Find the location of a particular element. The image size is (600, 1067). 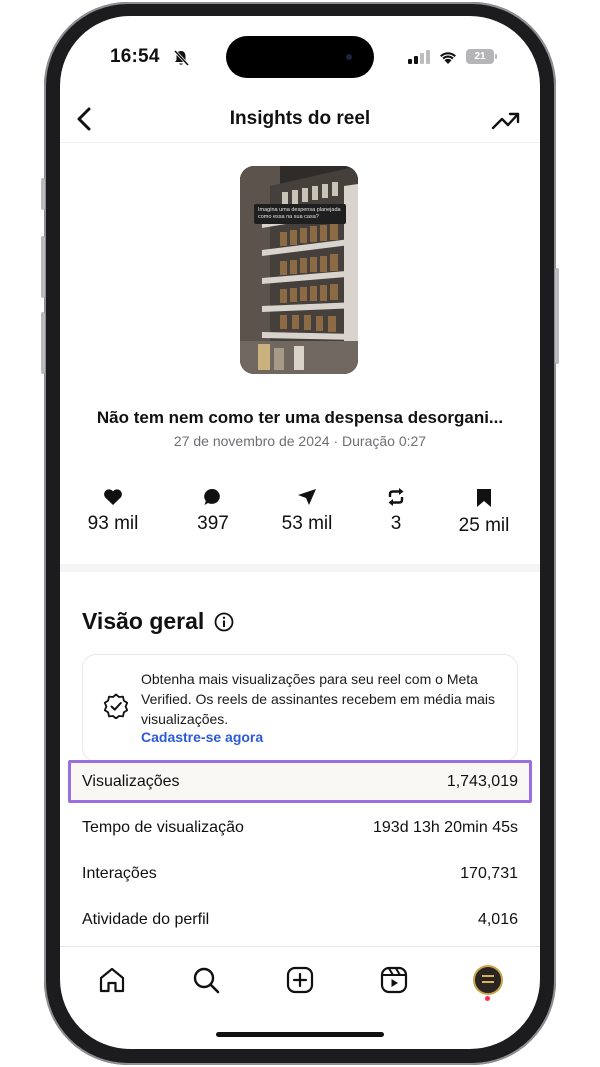

tab-create is located at coordinates (300, 980).